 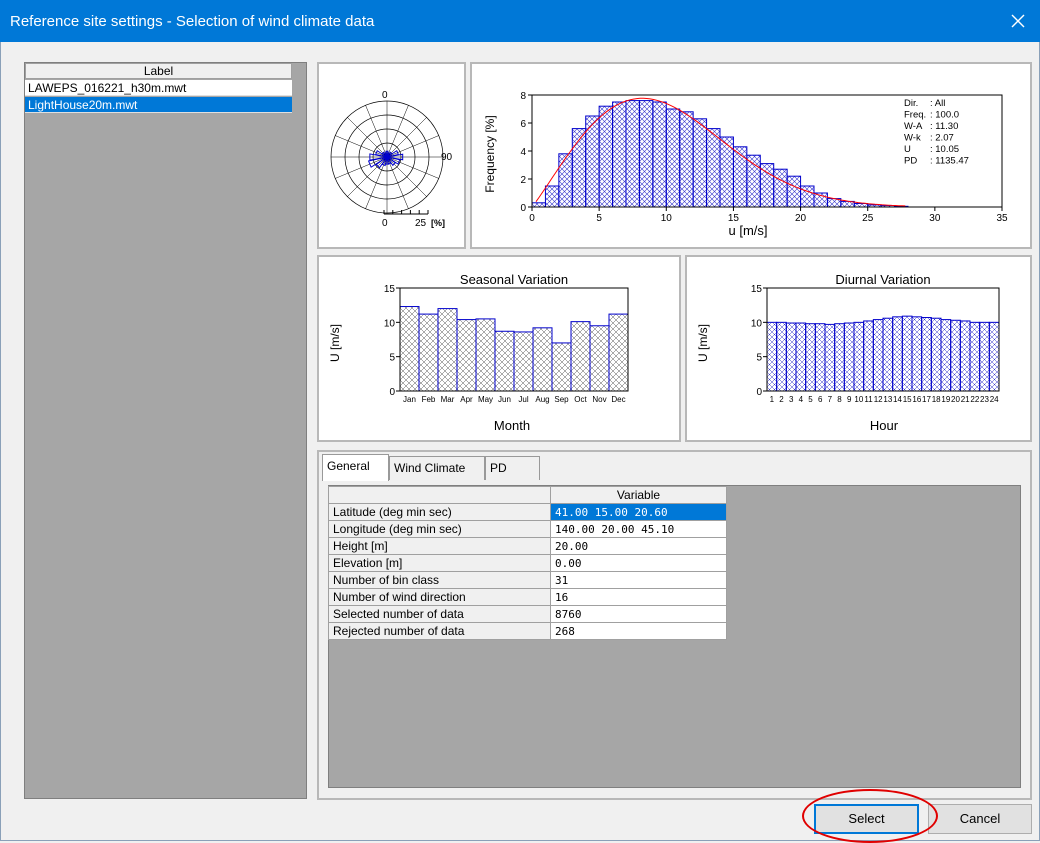 What do you see at coordinates (335, 343) in the screenshot?
I see `seasonal-ylabel: U [m/s]` at bounding box center [335, 343].